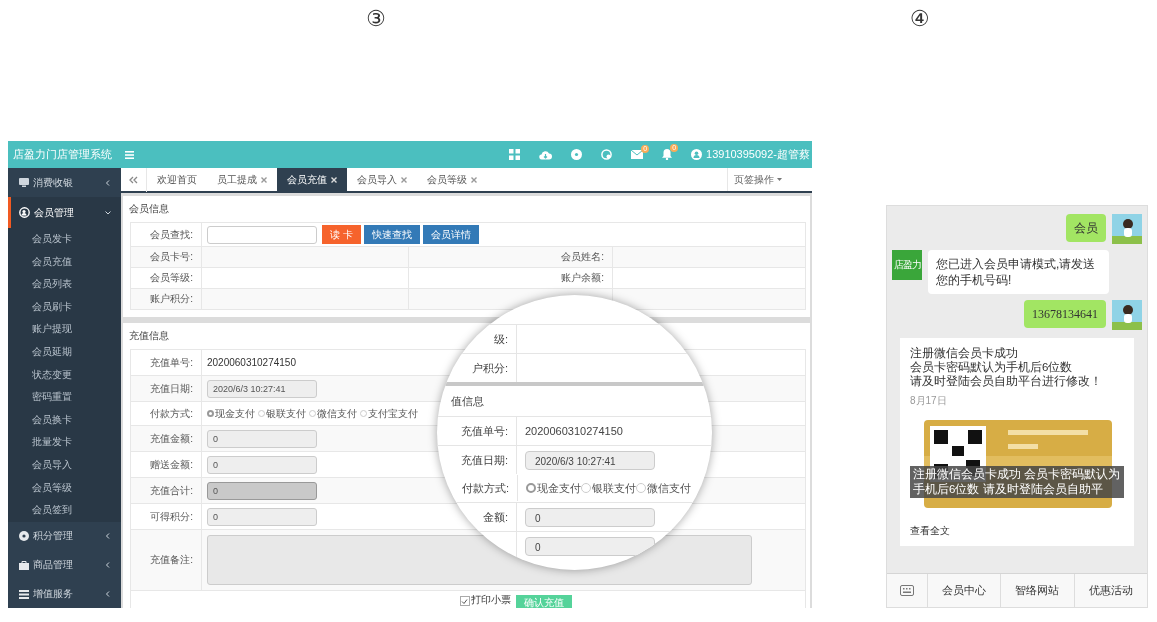 This screenshot has width=1157, height=622. I want to click on sidebar-subitem: 账户提现, so click(64, 329).